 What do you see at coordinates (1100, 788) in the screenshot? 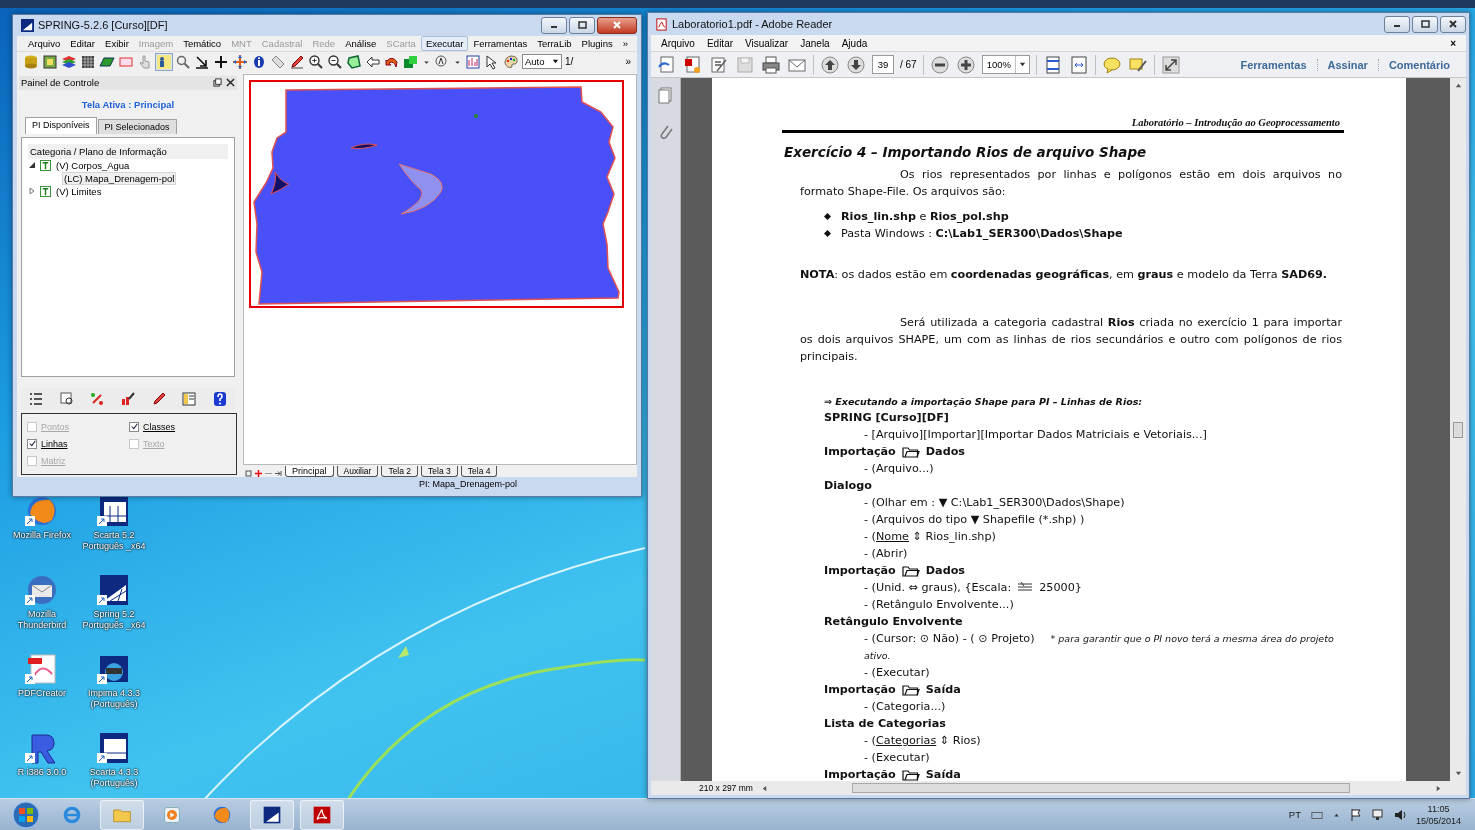
I see `horizontal-scrollbar-thumb` at bounding box center [1100, 788].